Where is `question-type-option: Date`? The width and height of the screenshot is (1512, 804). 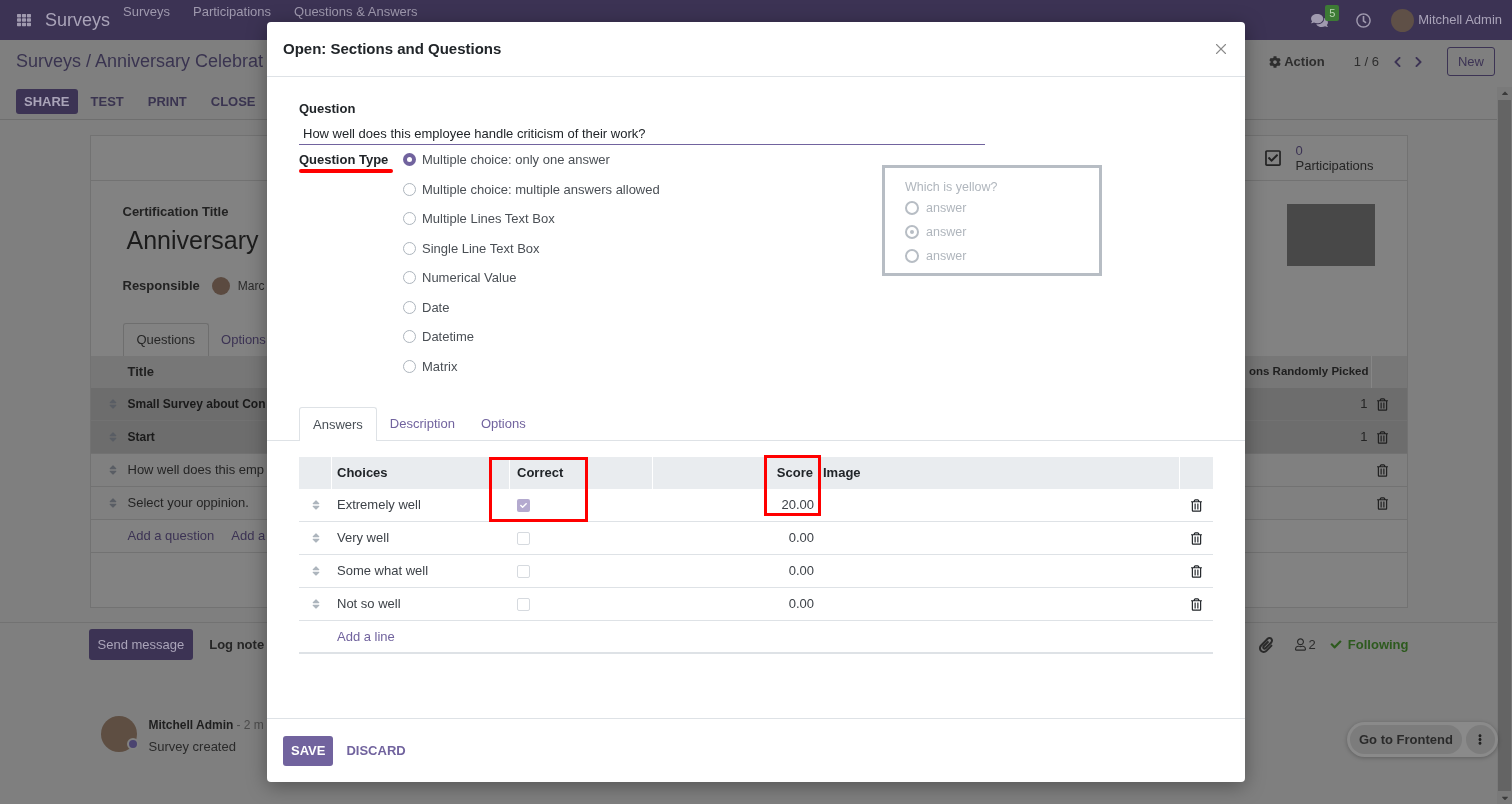 question-type-option: Date is located at coordinates (426, 307).